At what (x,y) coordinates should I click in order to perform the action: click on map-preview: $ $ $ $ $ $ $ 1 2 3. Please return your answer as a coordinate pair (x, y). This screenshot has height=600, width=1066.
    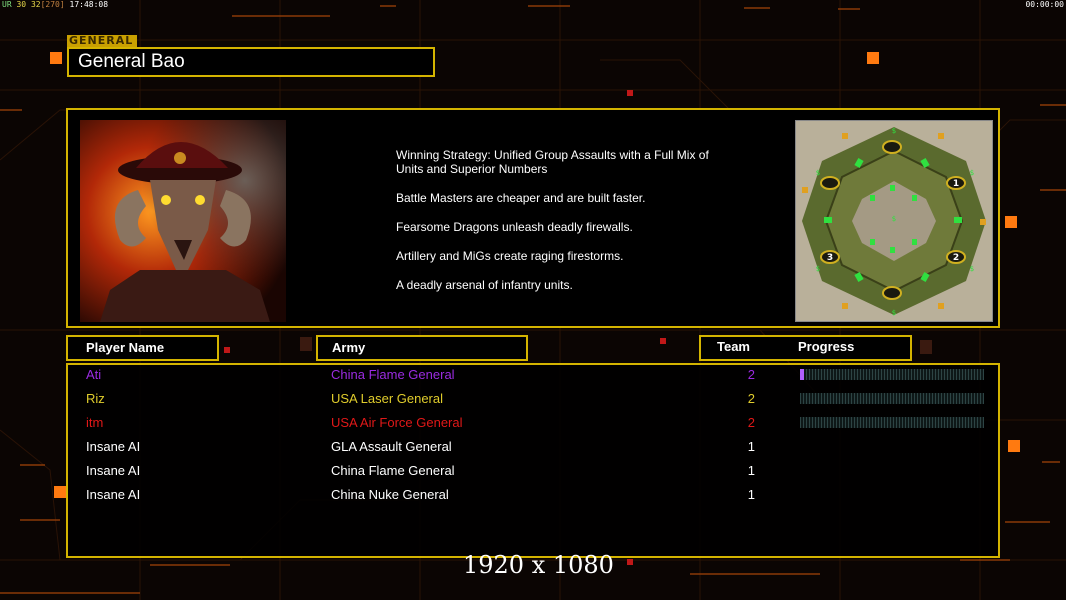
    Looking at the image, I should click on (894, 221).